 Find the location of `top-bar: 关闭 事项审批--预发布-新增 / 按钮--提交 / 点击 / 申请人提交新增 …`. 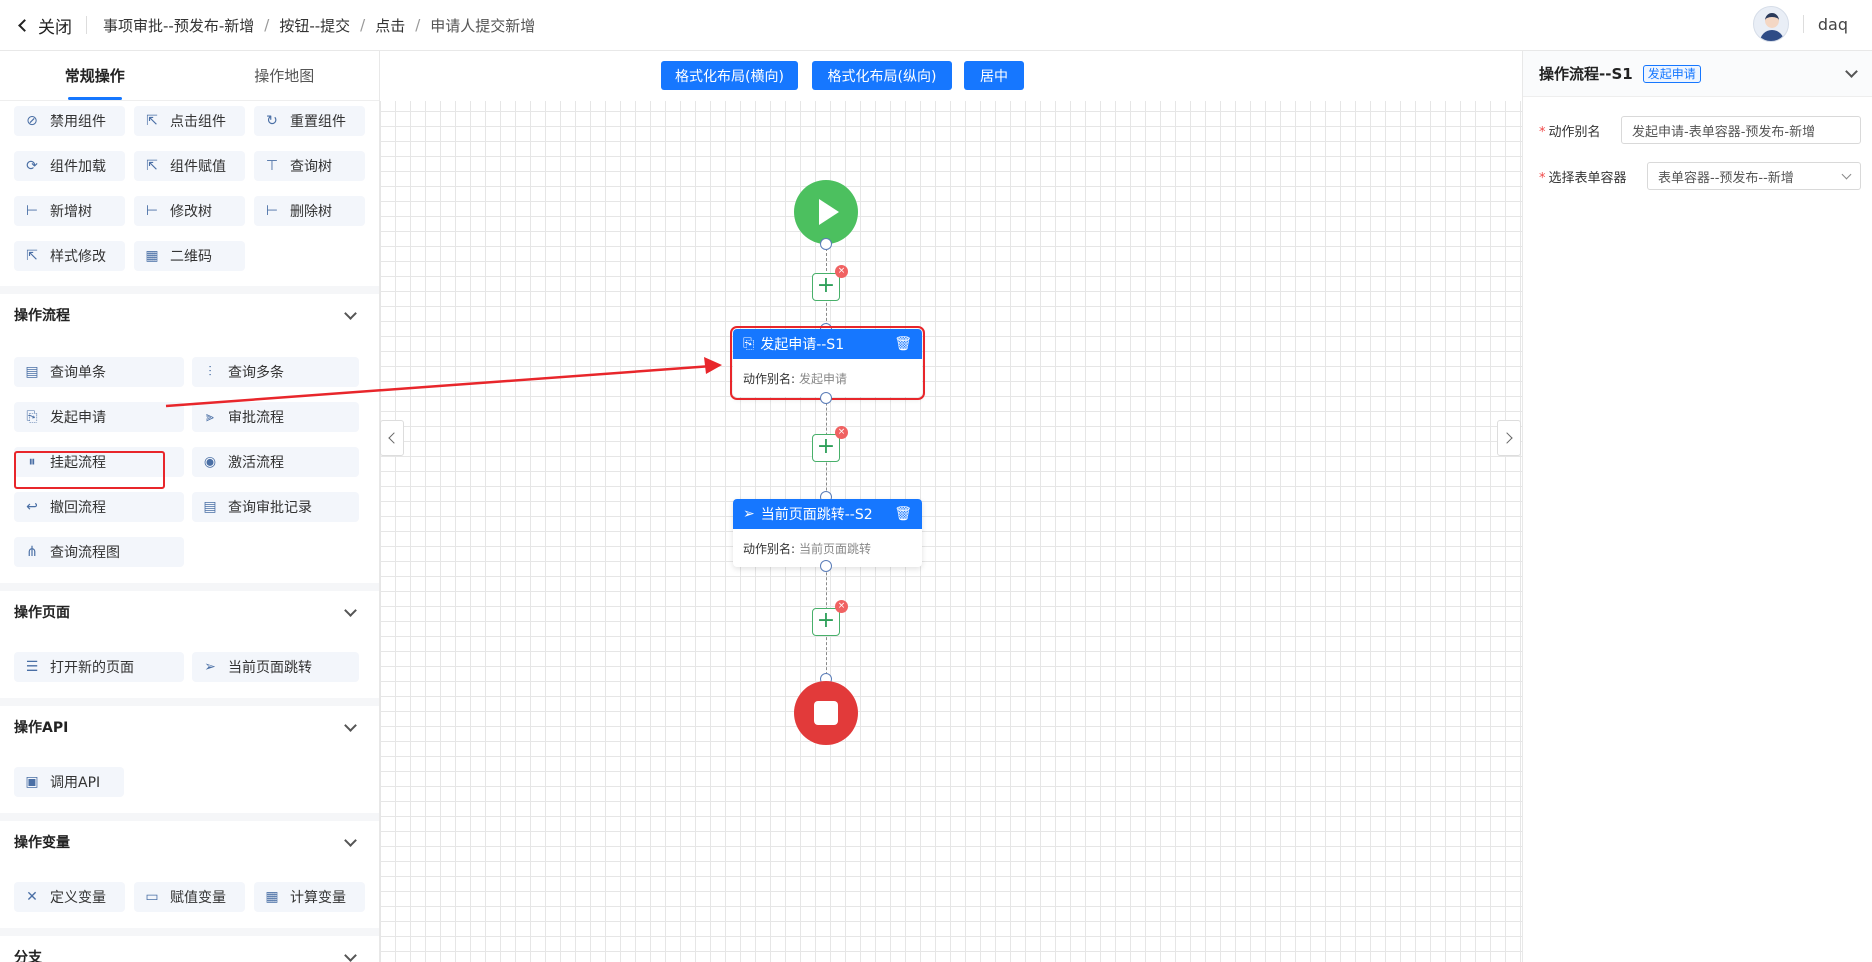

top-bar: 关闭 事项审批--预发布-新增 / 按钮--提交 / 点击 / 申请人提交新增 … is located at coordinates (936, 25).